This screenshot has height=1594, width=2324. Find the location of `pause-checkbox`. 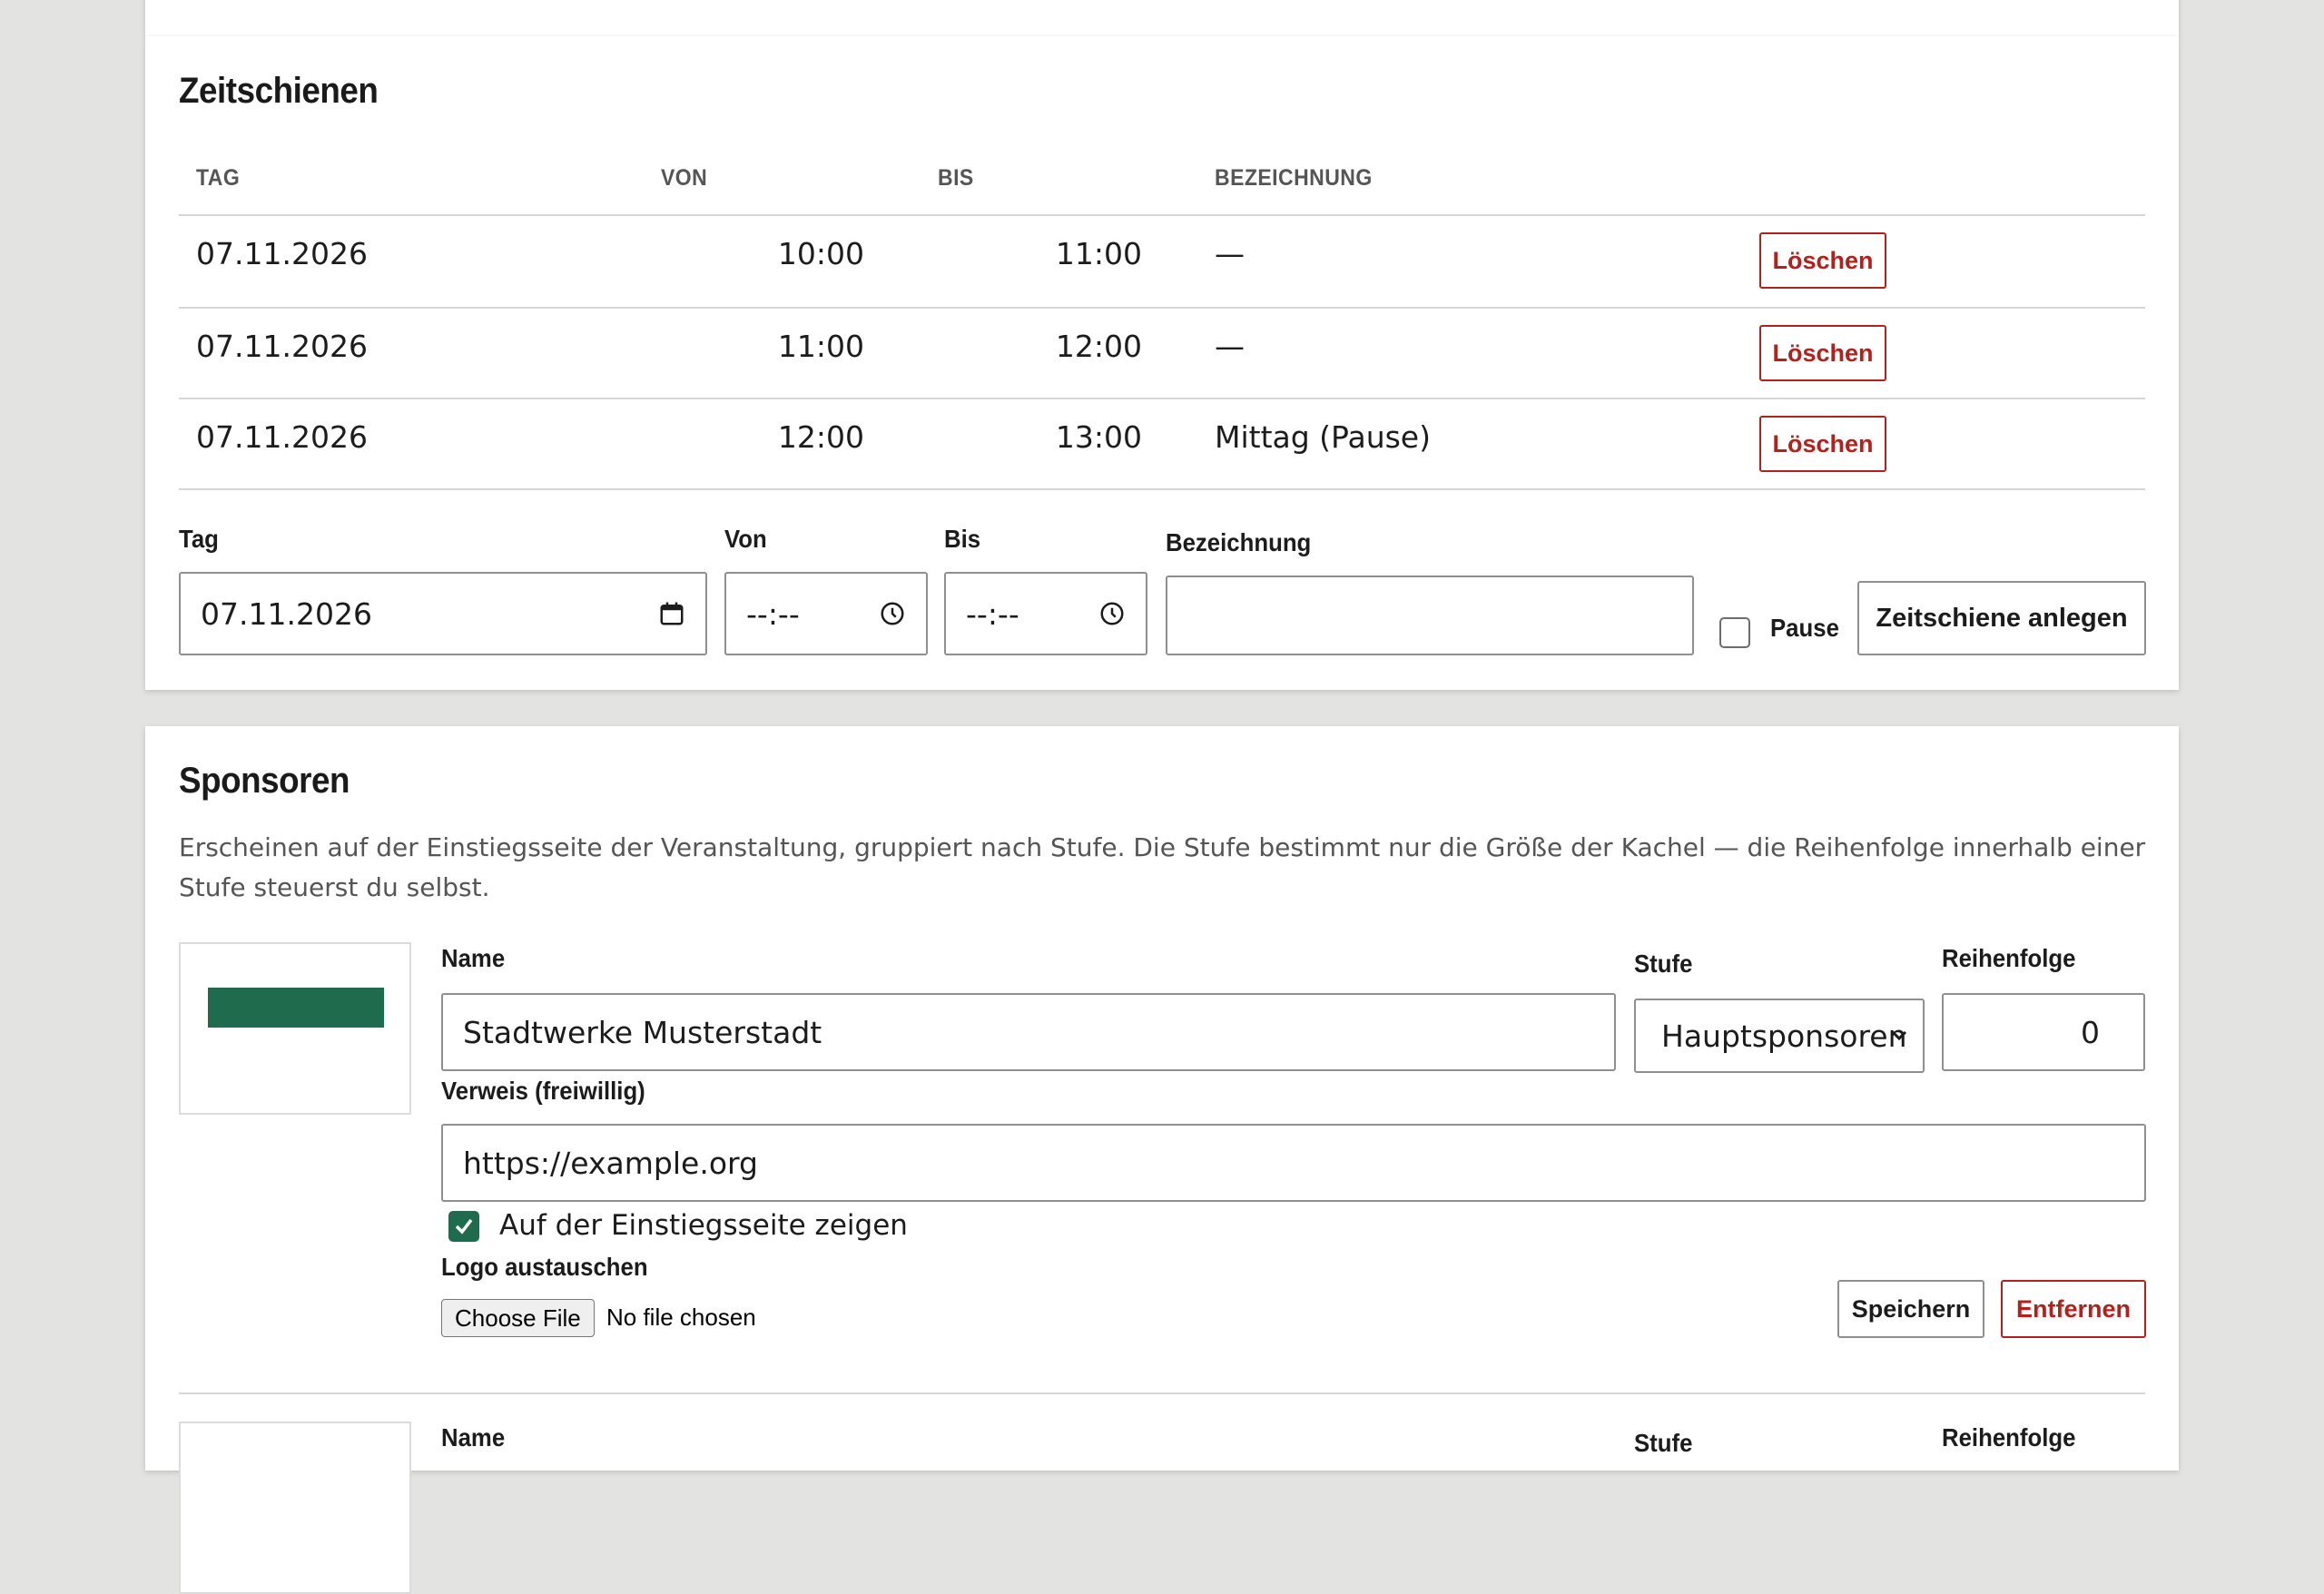

pause-checkbox is located at coordinates (1734, 632).